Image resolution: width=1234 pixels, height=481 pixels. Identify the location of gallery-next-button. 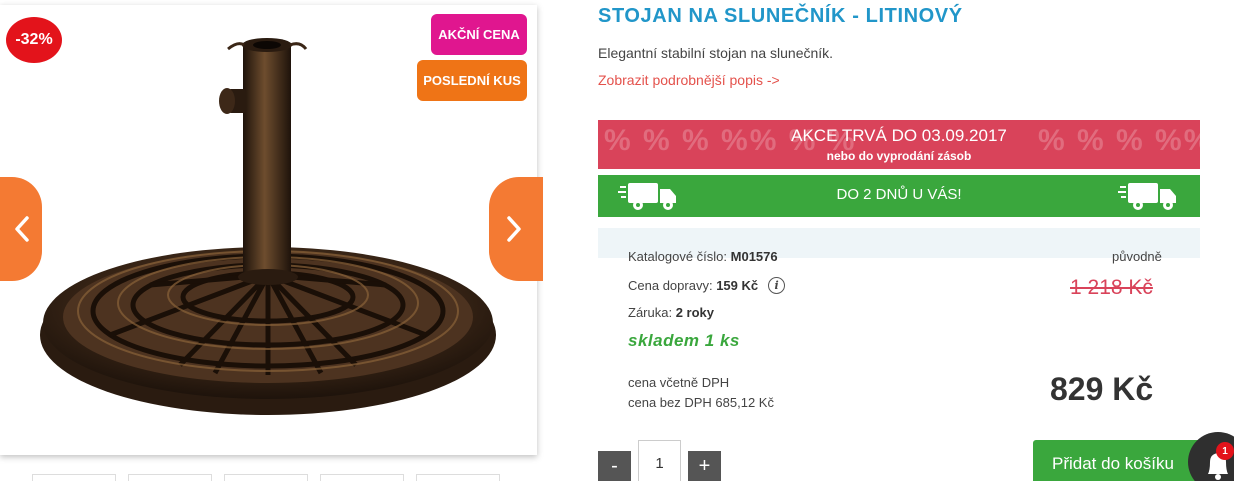
(516, 229).